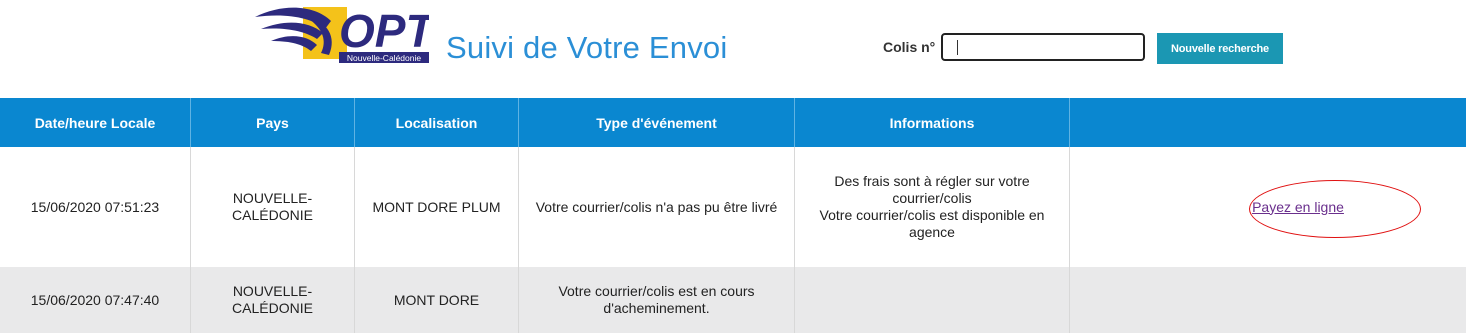  Describe the element at coordinates (1268, 300) in the screenshot. I see `cell-action` at that location.